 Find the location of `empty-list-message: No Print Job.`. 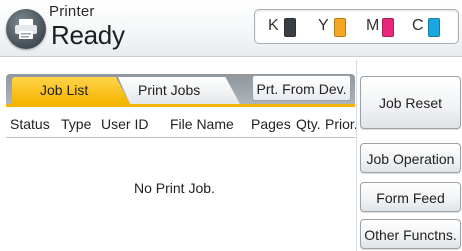

empty-list-message: No Print Job. is located at coordinates (174, 188).